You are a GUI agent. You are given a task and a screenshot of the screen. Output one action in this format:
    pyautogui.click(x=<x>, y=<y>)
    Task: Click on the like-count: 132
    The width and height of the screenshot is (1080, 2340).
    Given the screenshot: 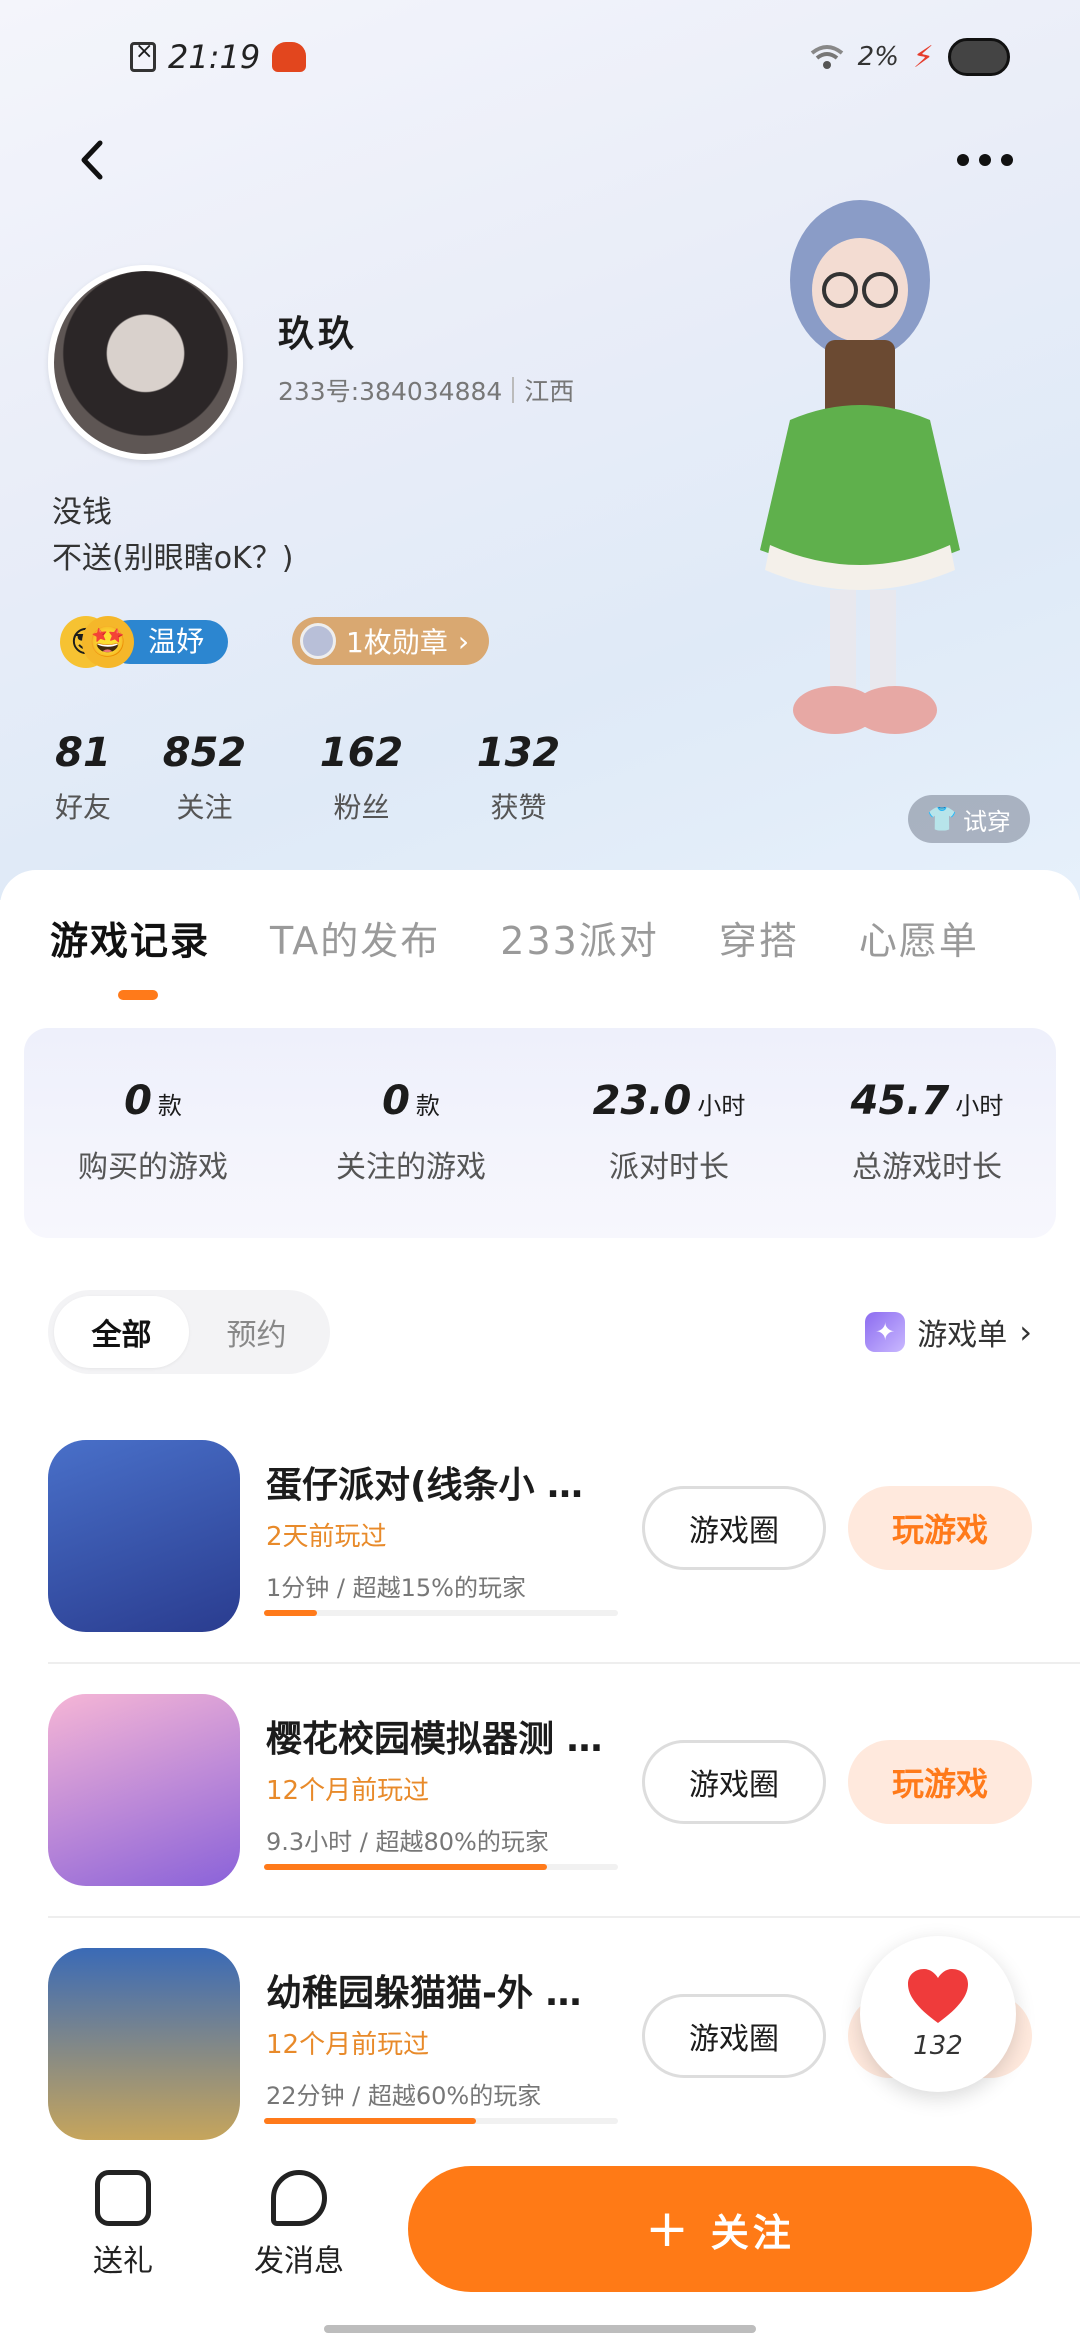 What is the action you would take?
    pyautogui.click(x=938, y=2046)
    